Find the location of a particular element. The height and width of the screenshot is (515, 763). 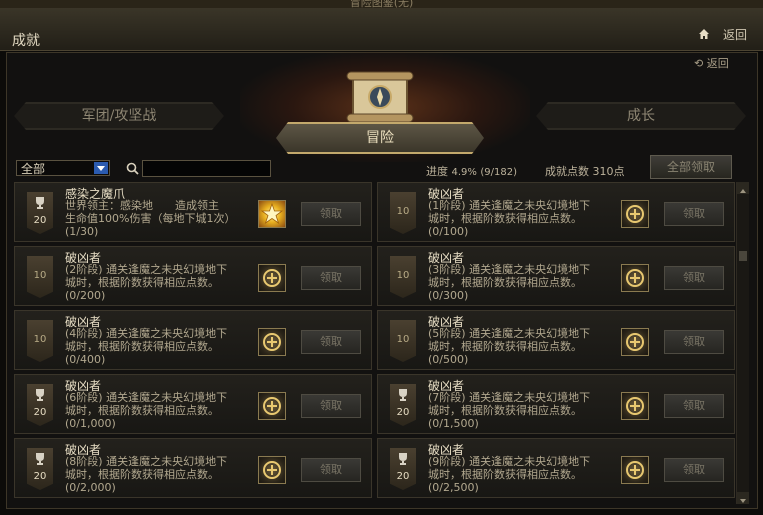

window-titlebar: 冒险图鉴(无) is located at coordinates (381, 4).